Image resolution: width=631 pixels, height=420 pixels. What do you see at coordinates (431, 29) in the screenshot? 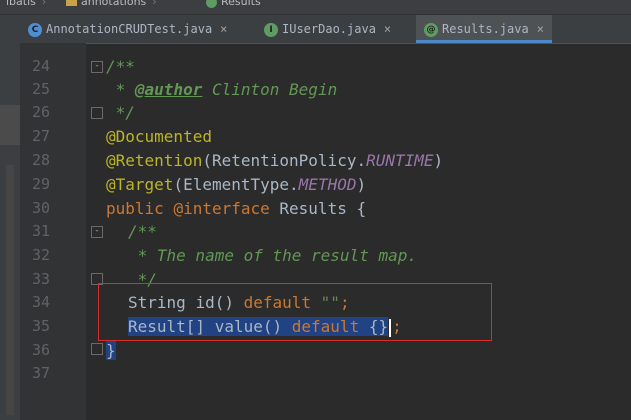
I see `annotation-icon: @` at bounding box center [431, 29].